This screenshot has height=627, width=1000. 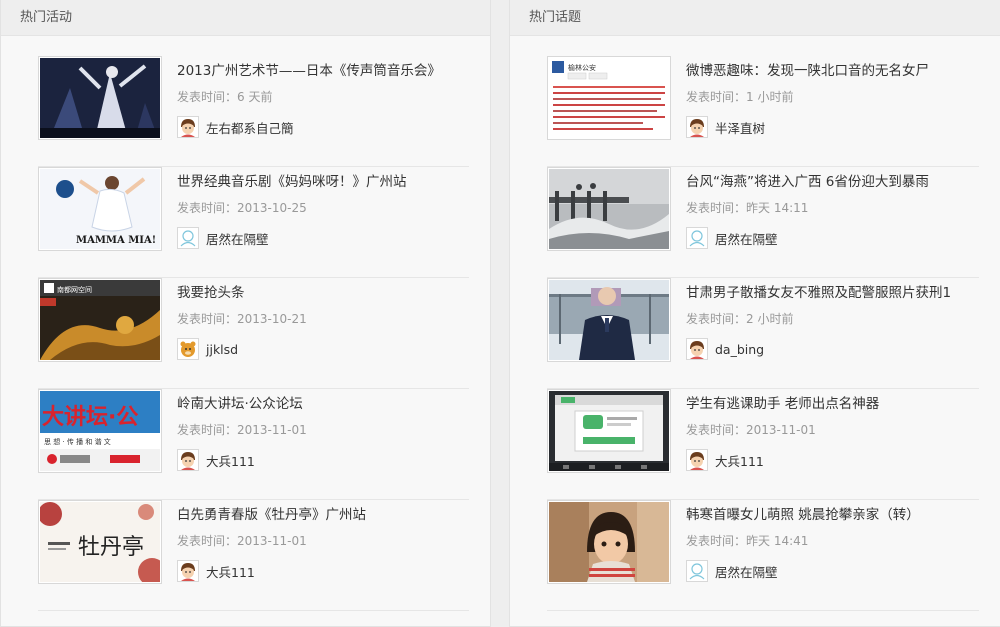 What do you see at coordinates (740, 97) in the screenshot?
I see `post-time: 发表时间：1 小时前` at bounding box center [740, 97].